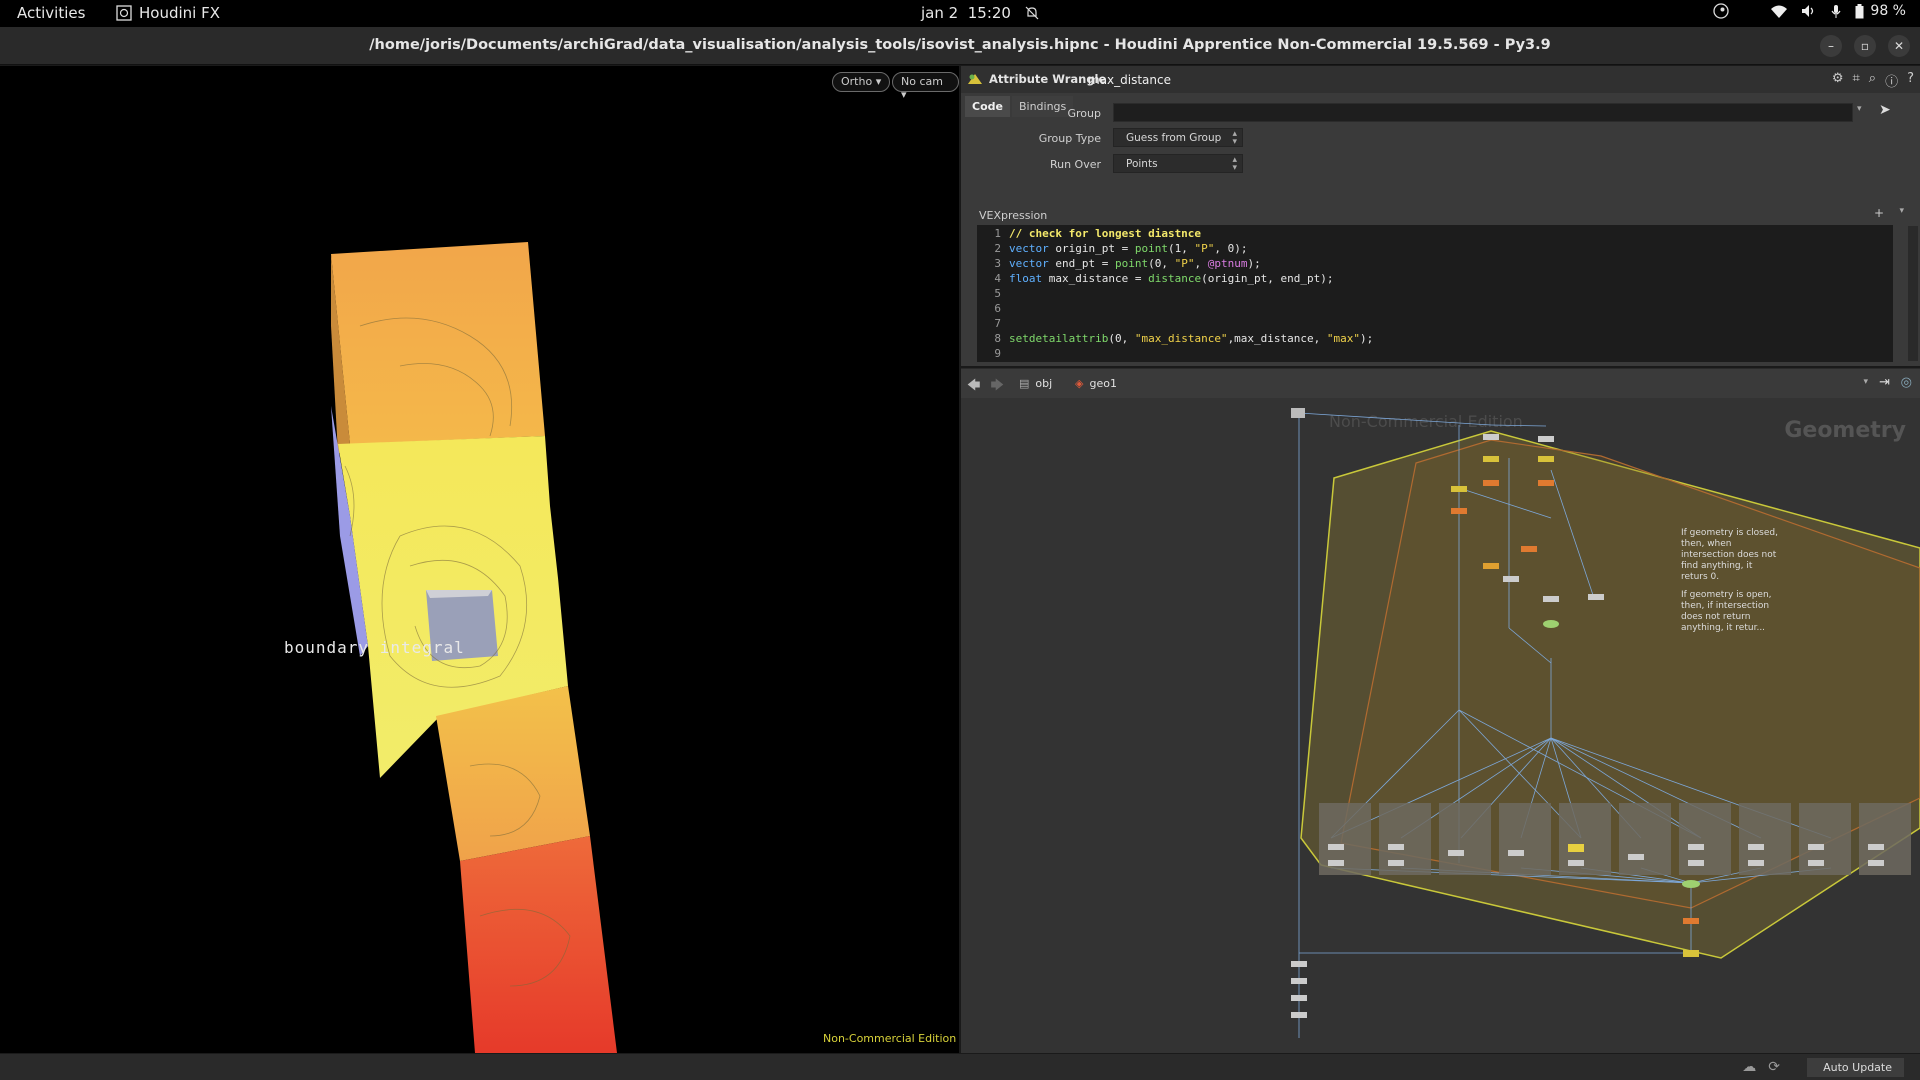  I want to click on path-obj-label: obj, so click(1044, 383).